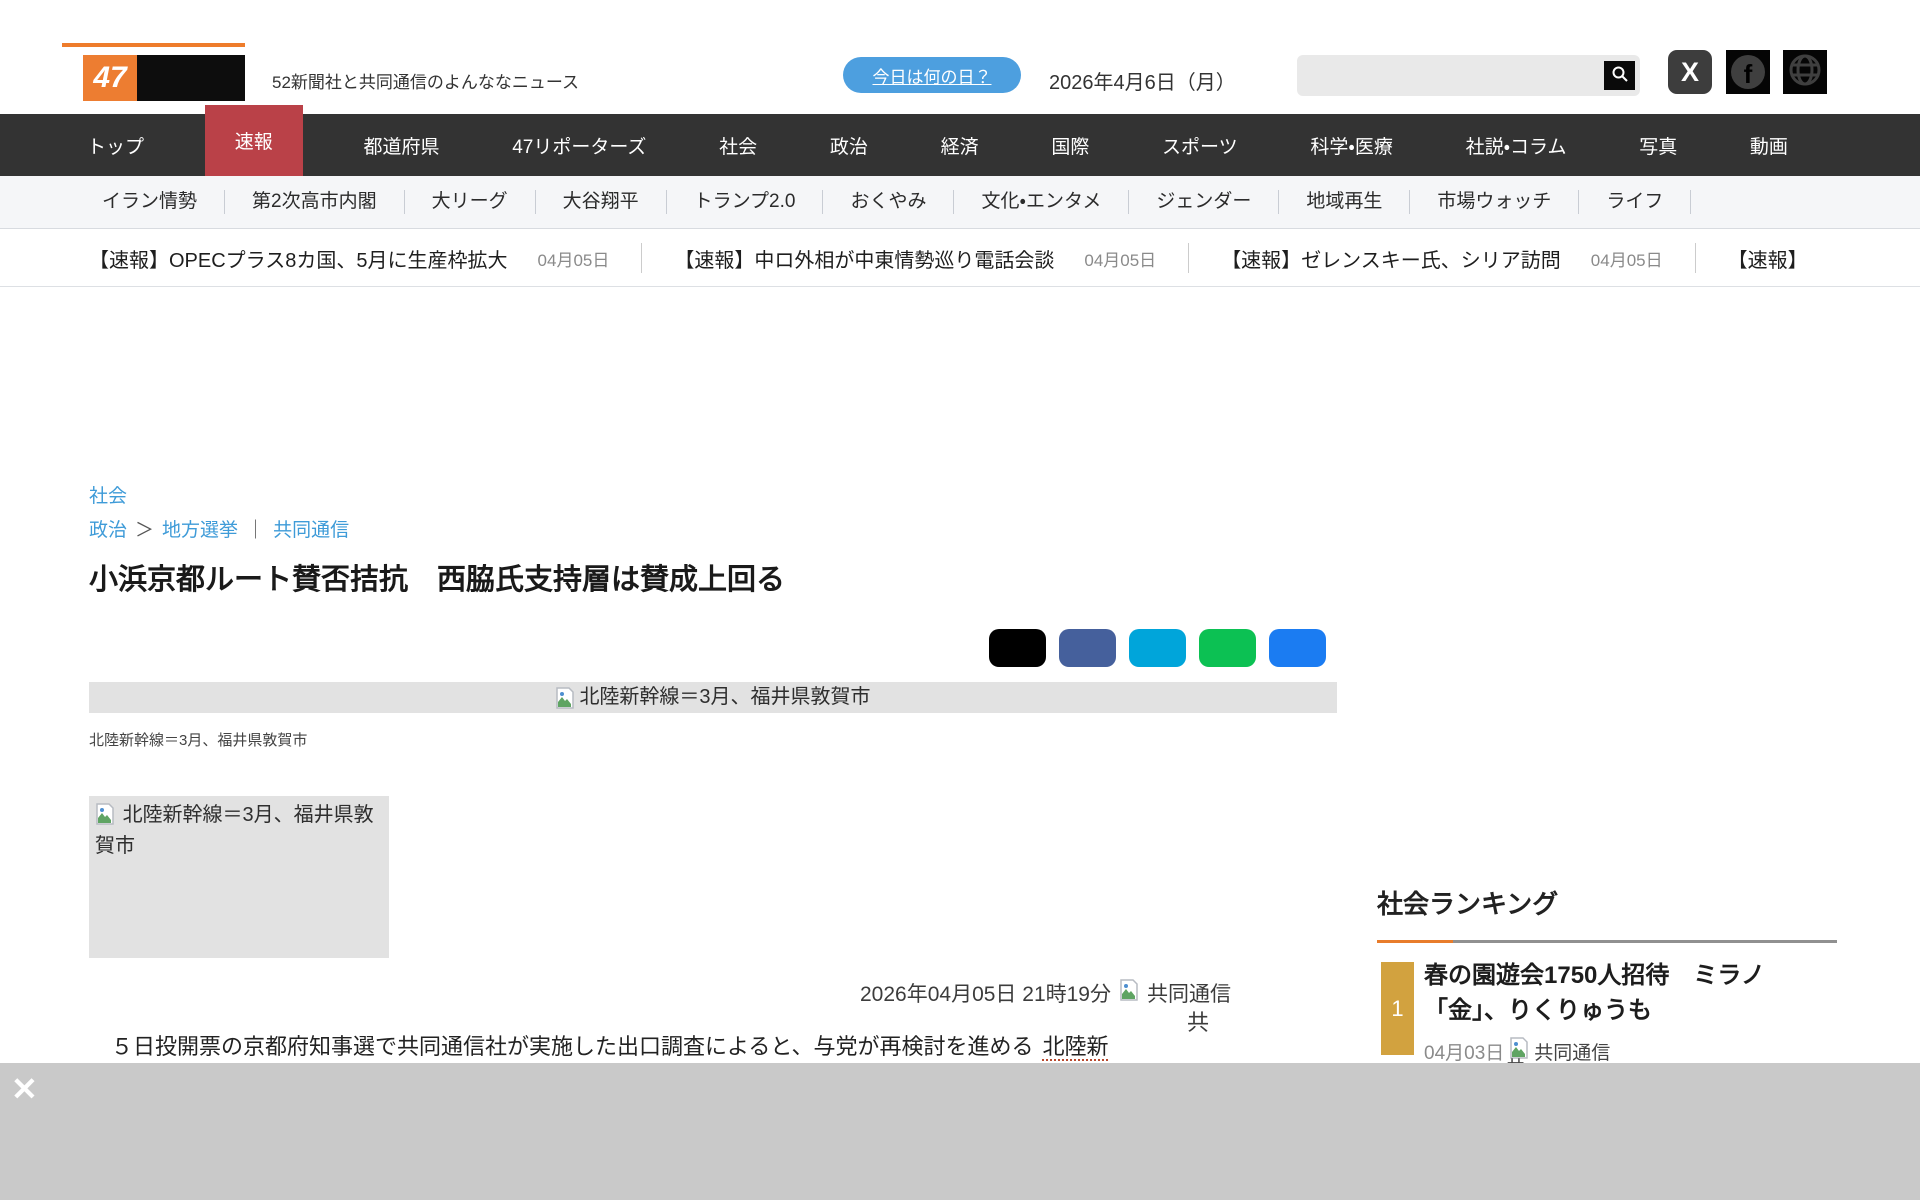 This screenshot has height=1200, width=1920. Describe the element at coordinates (401, 145) in the screenshot. I see `nav-item-prefectures: 都道府県` at that location.